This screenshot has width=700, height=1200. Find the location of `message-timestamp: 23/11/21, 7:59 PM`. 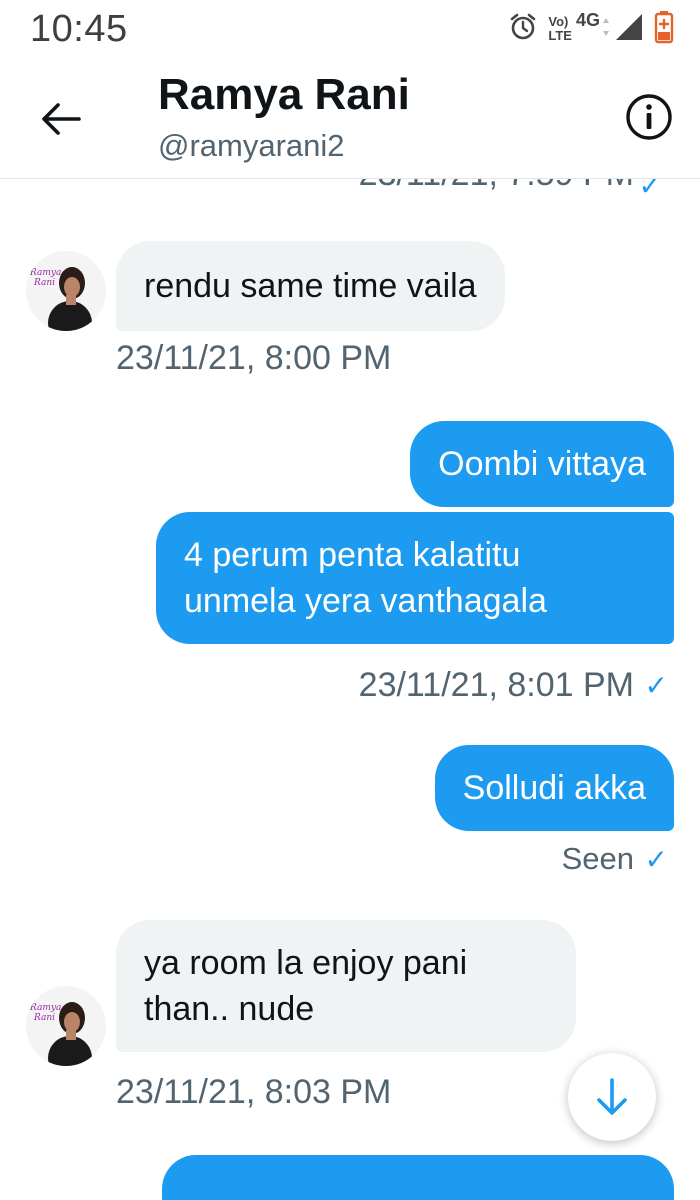

message-timestamp: 23/11/21, 7:59 PM is located at coordinates (496, 186).